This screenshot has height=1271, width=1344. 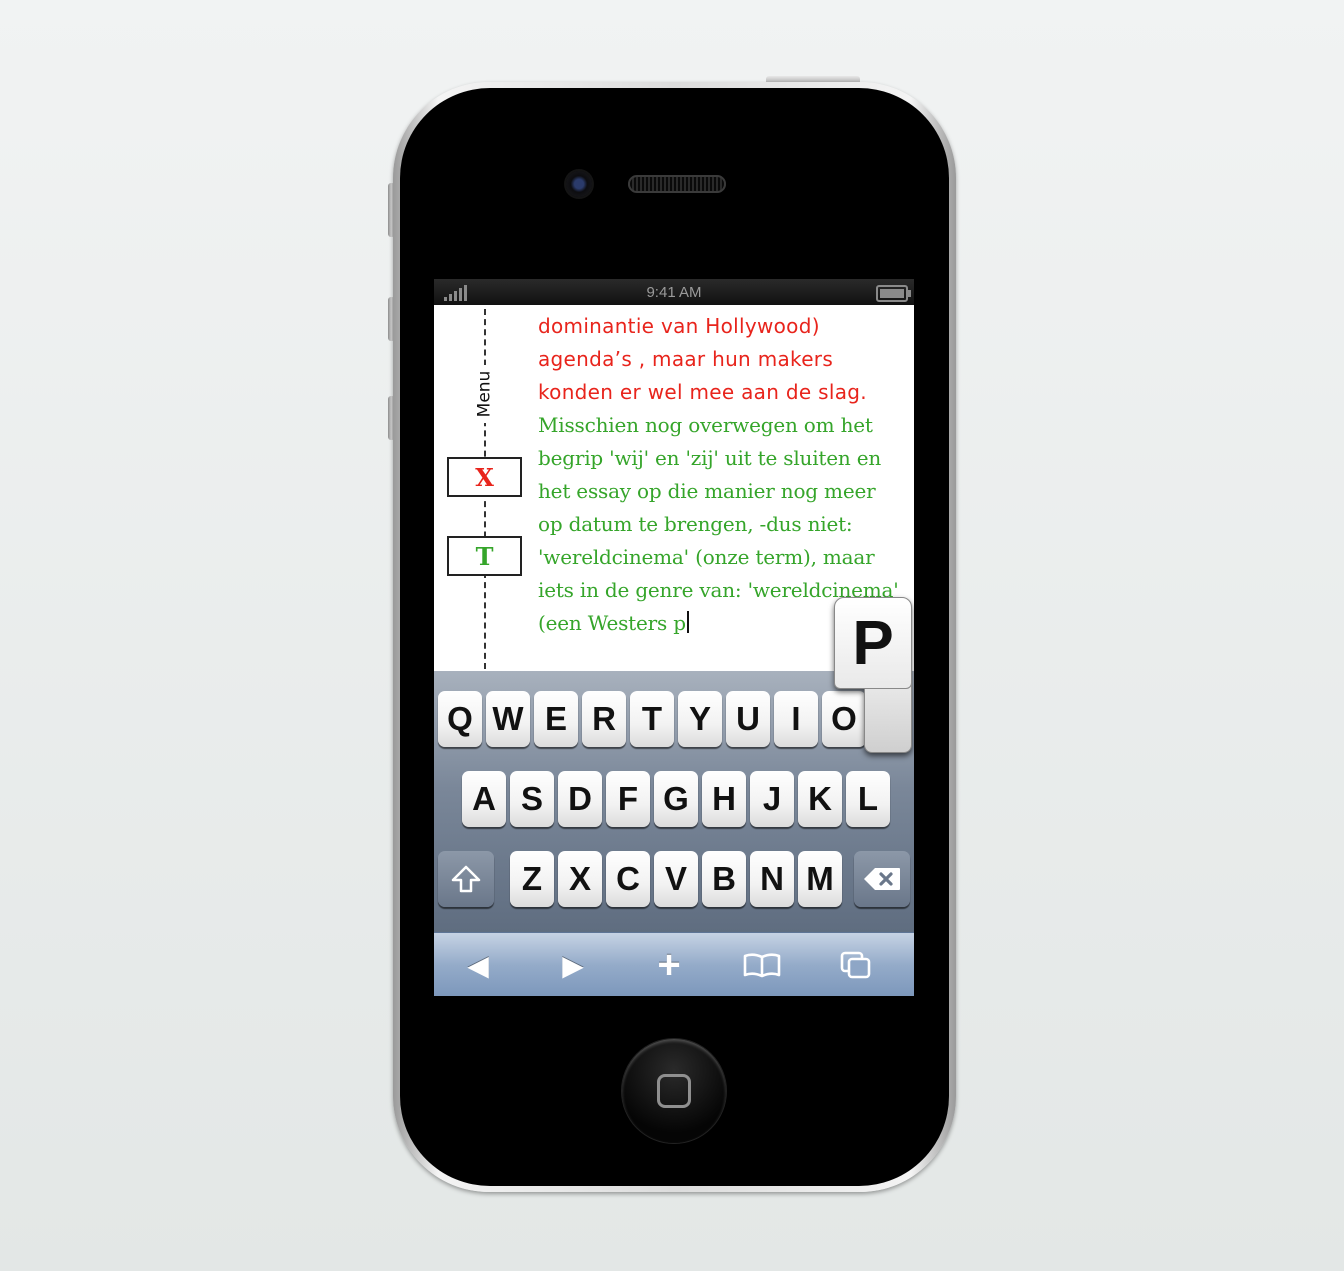 What do you see at coordinates (580, 879) in the screenshot?
I see `key-x: X` at bounding box center [580, 879].